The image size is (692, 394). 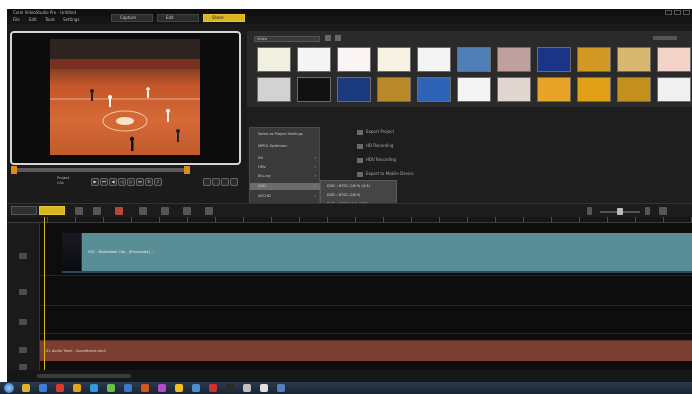 What do you see at coordinates (207, 182) in the screenshot?
I see `enlarge-icon` at bounding box center [207, 182].